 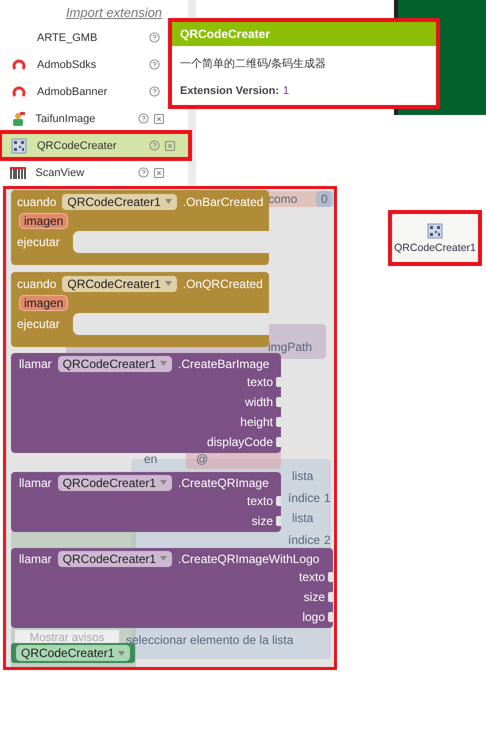 I want to click on extension-item: AdmobSdks, so click(x=82, y=64).